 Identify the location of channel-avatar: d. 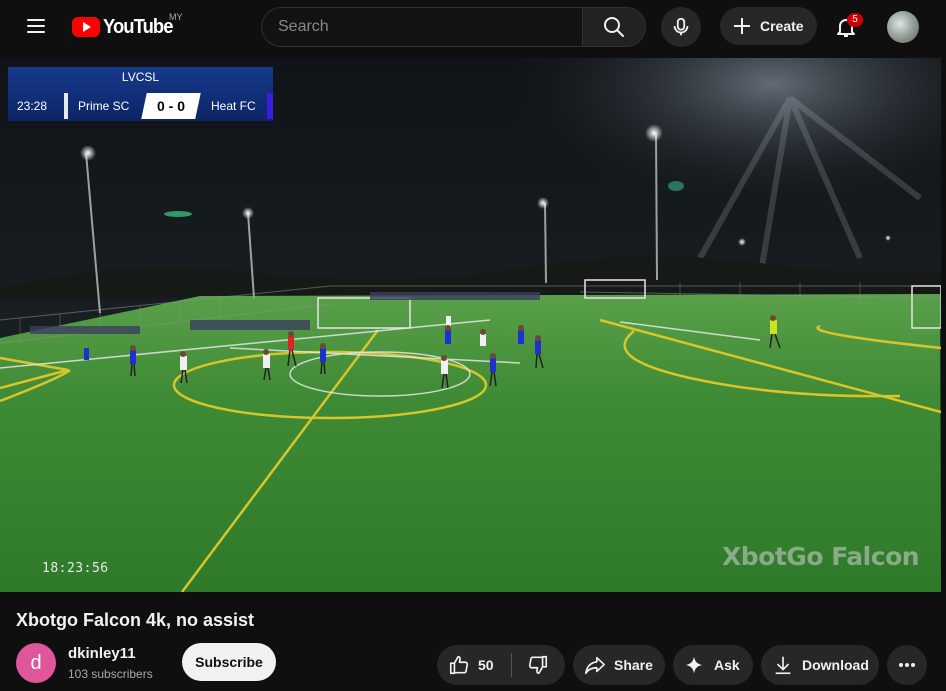
(36, 663).